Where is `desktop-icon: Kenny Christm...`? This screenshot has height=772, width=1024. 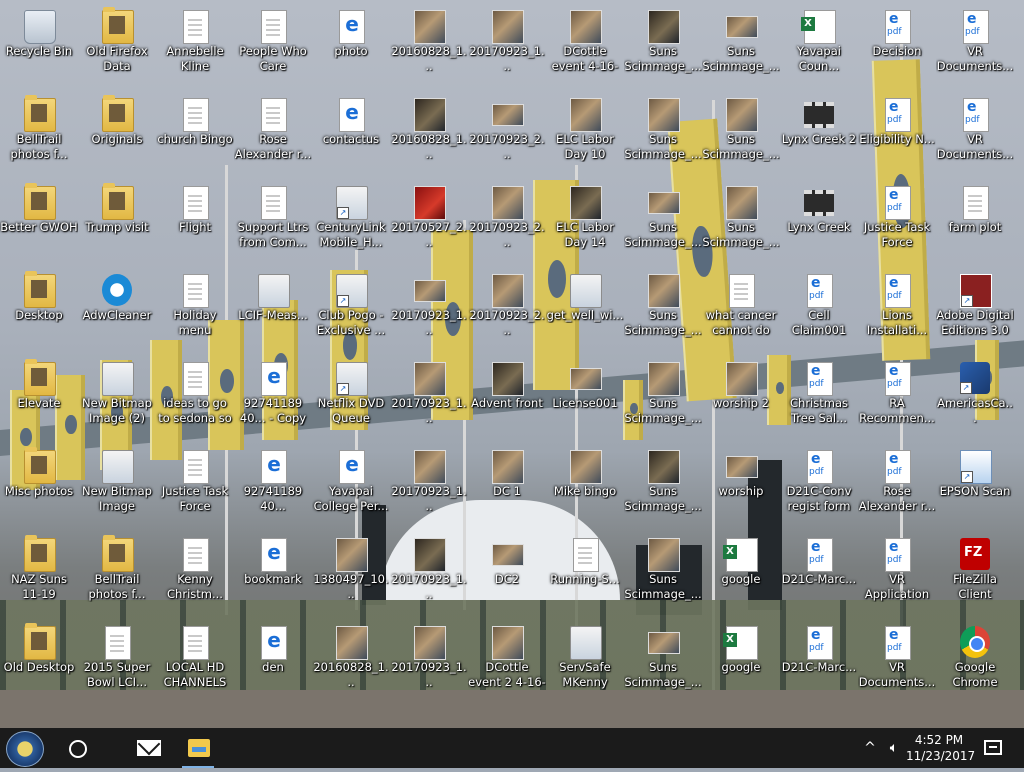
desktop-icon: Kenny Christm... is located at coordinates (195, 573).